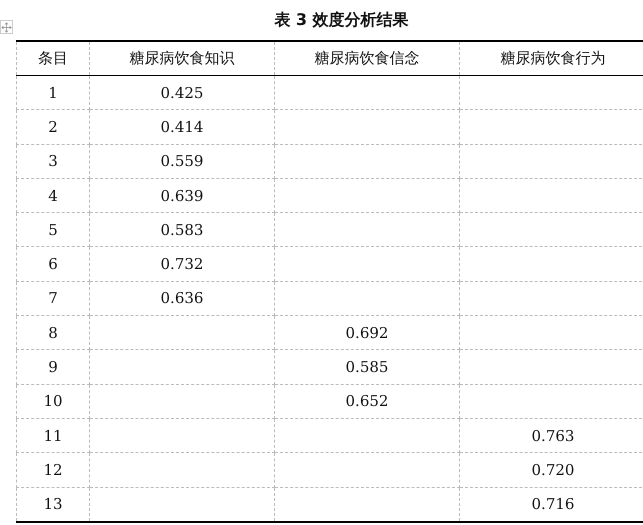  Describe the element at coordinates (53, 93) in the screenshot. I see `table-cell: 1` at that location.